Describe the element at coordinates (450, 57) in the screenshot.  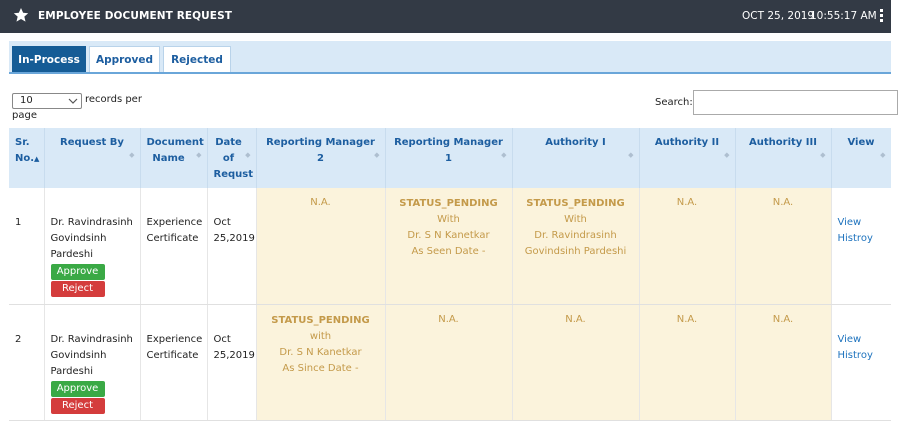
I see `tab-bar: In-Process Approved Rejected` at that location.